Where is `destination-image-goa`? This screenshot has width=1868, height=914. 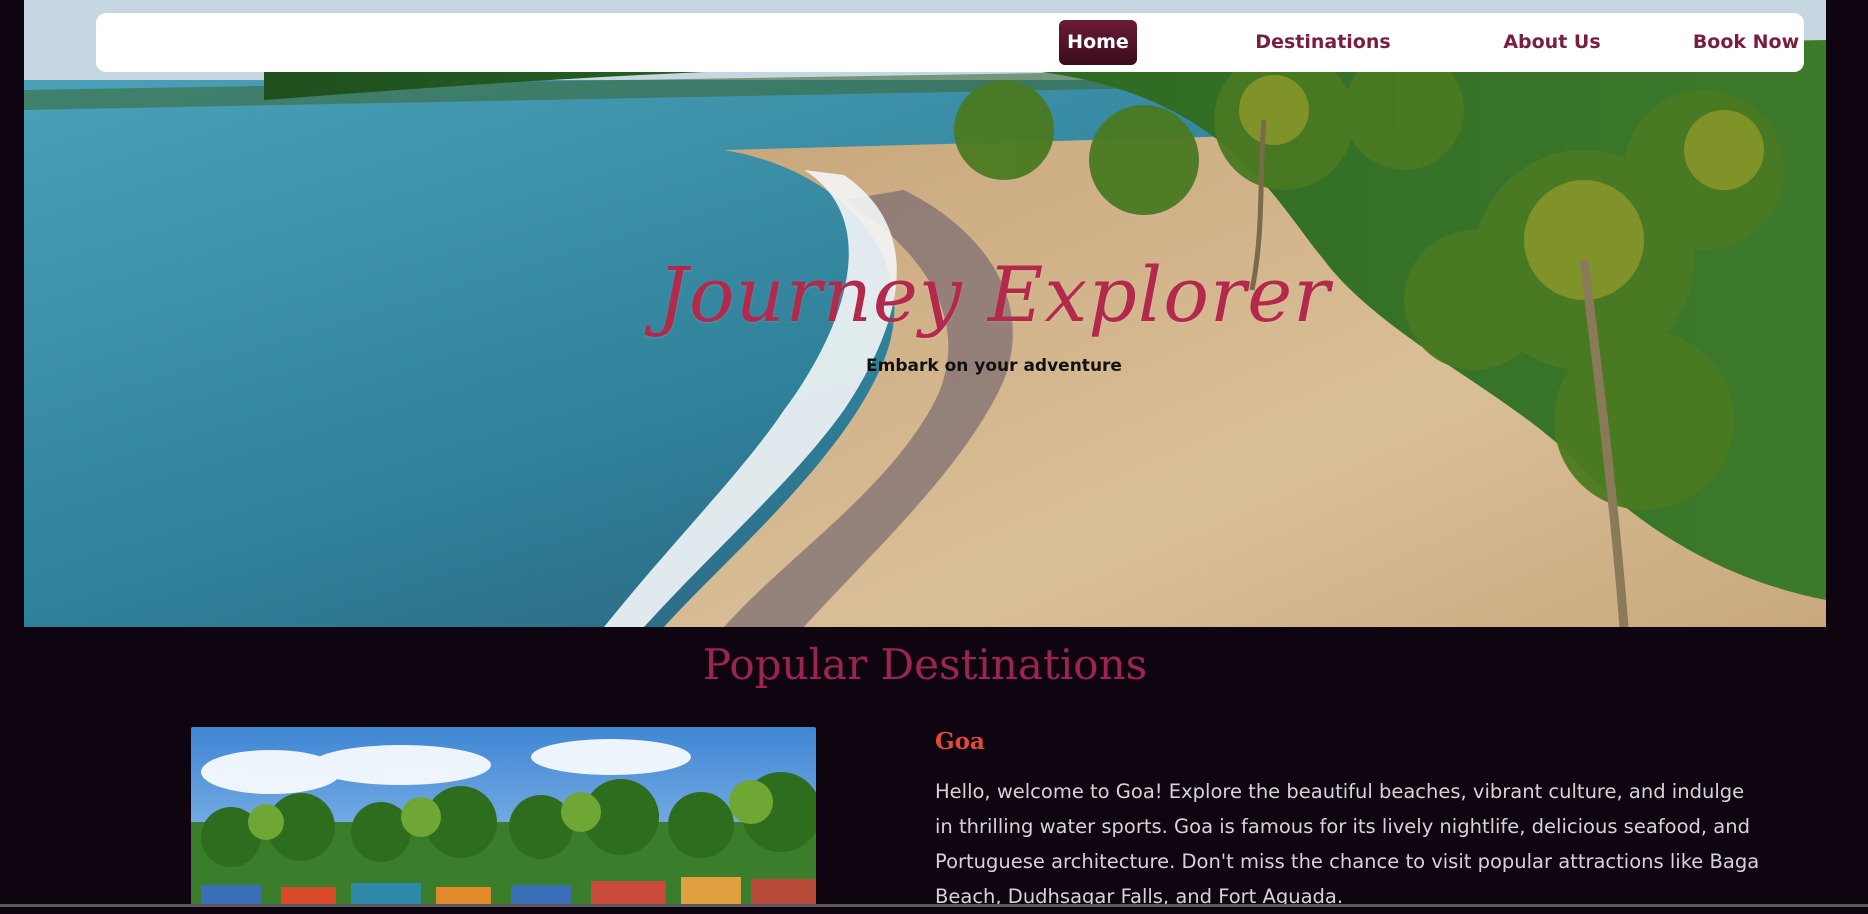 destination-image-goa is located at coordinates (503, 817).